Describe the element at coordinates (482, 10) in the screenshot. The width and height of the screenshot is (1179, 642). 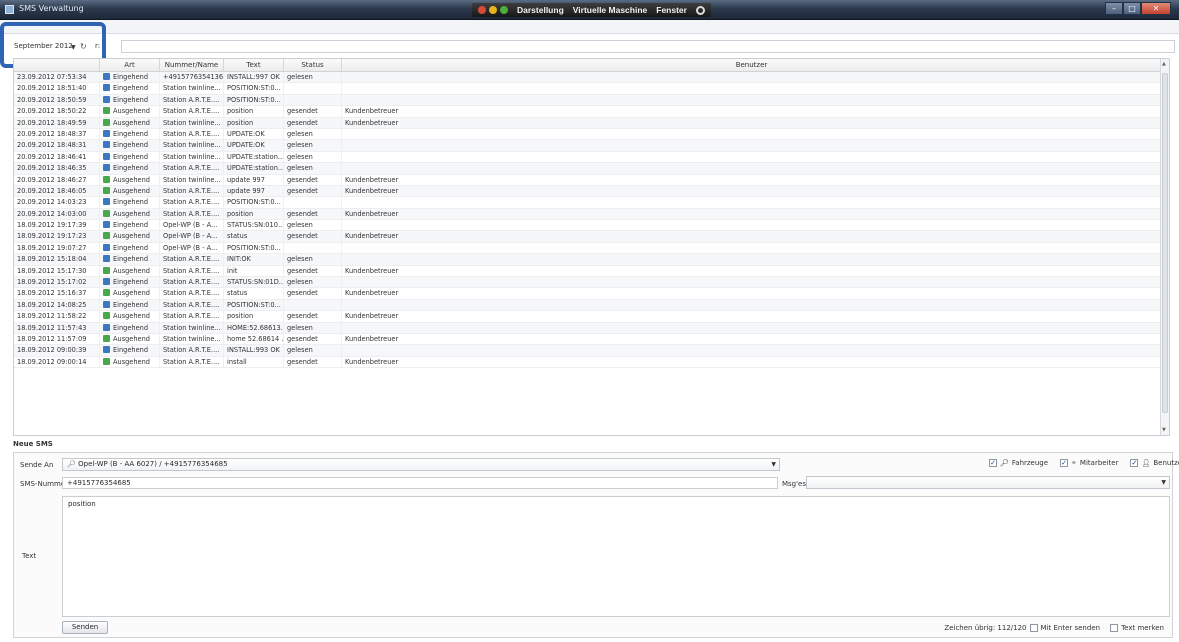
I see `close-dot-icon` at that location.